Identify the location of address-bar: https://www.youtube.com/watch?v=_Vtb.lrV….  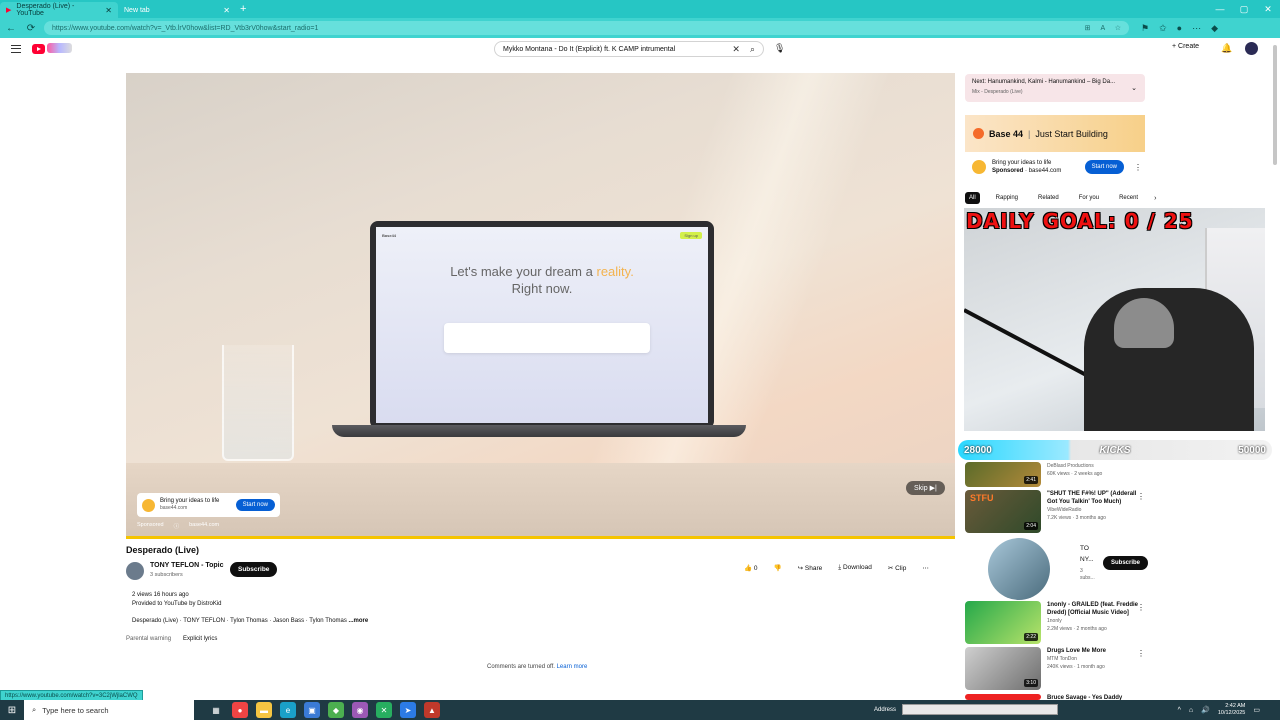
(586, 28).